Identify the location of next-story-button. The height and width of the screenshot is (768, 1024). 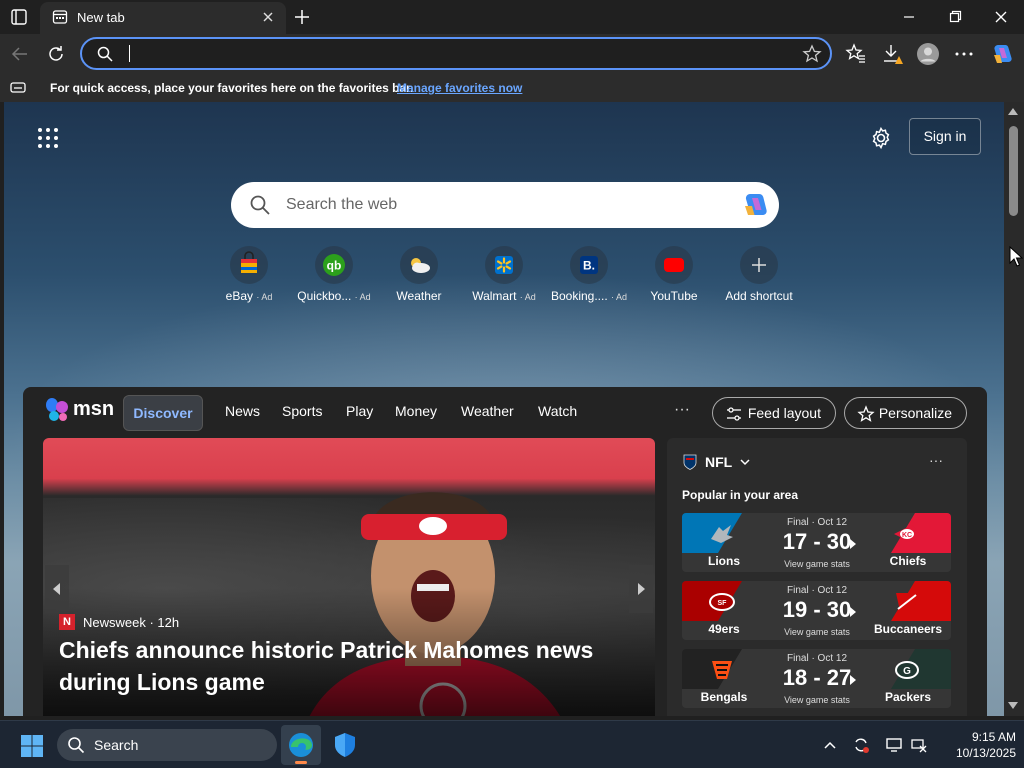
(641, 589).